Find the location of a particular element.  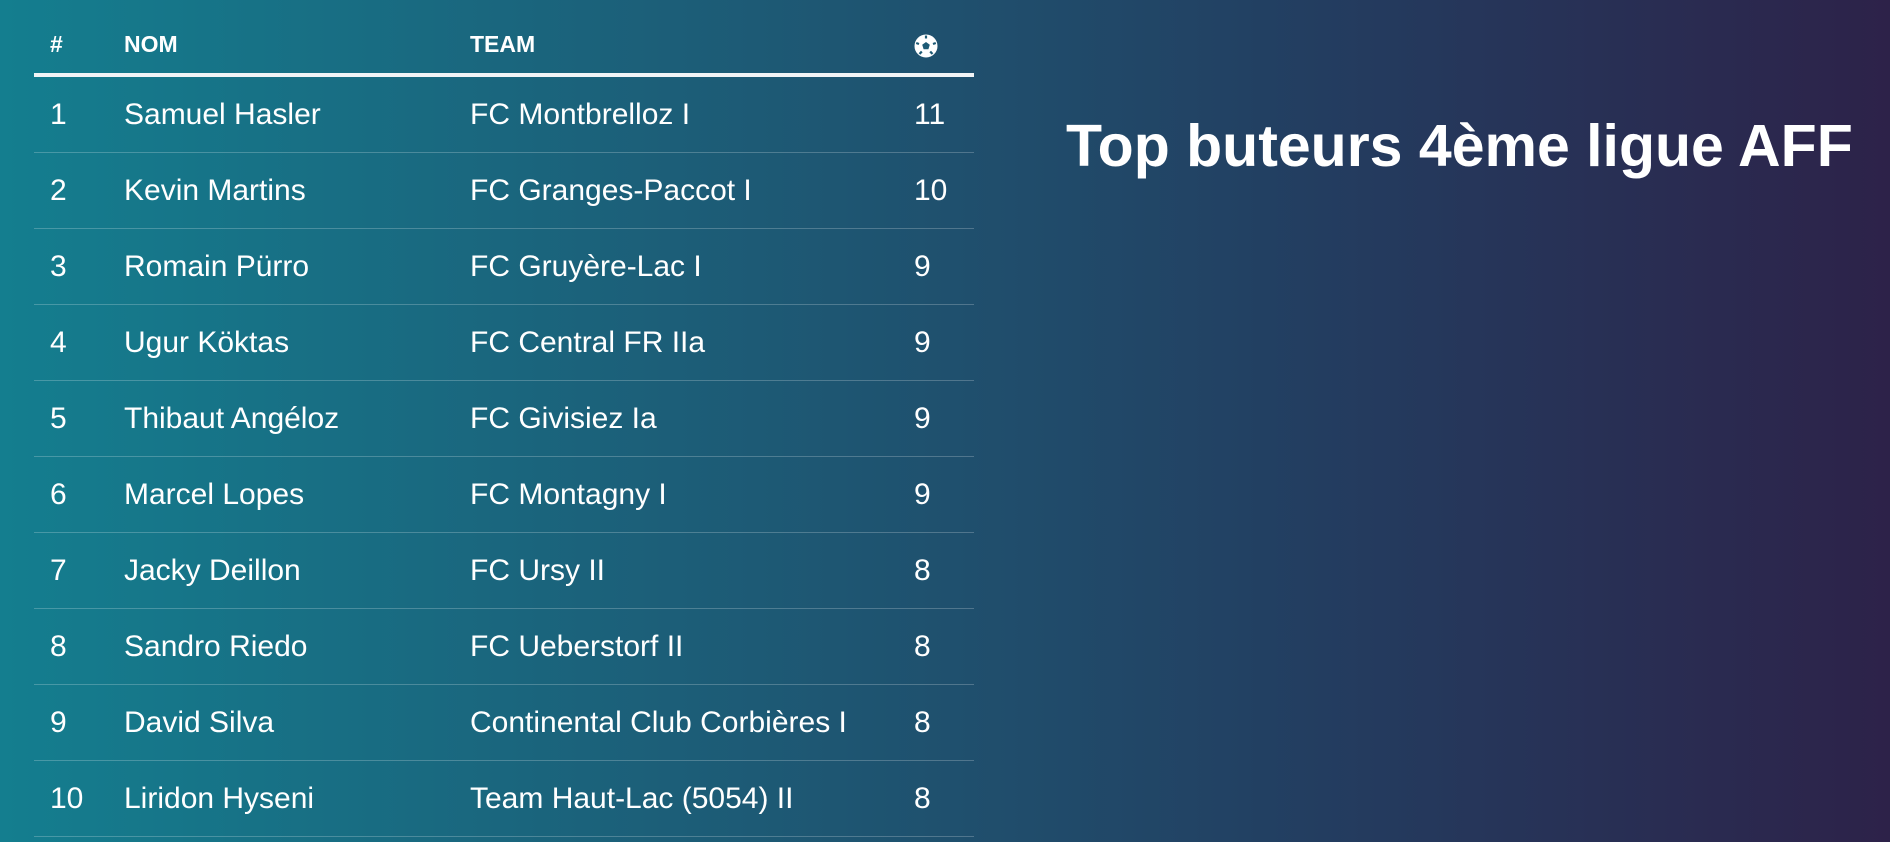

rank-cell: 2 is located at coordinates (58, 190).